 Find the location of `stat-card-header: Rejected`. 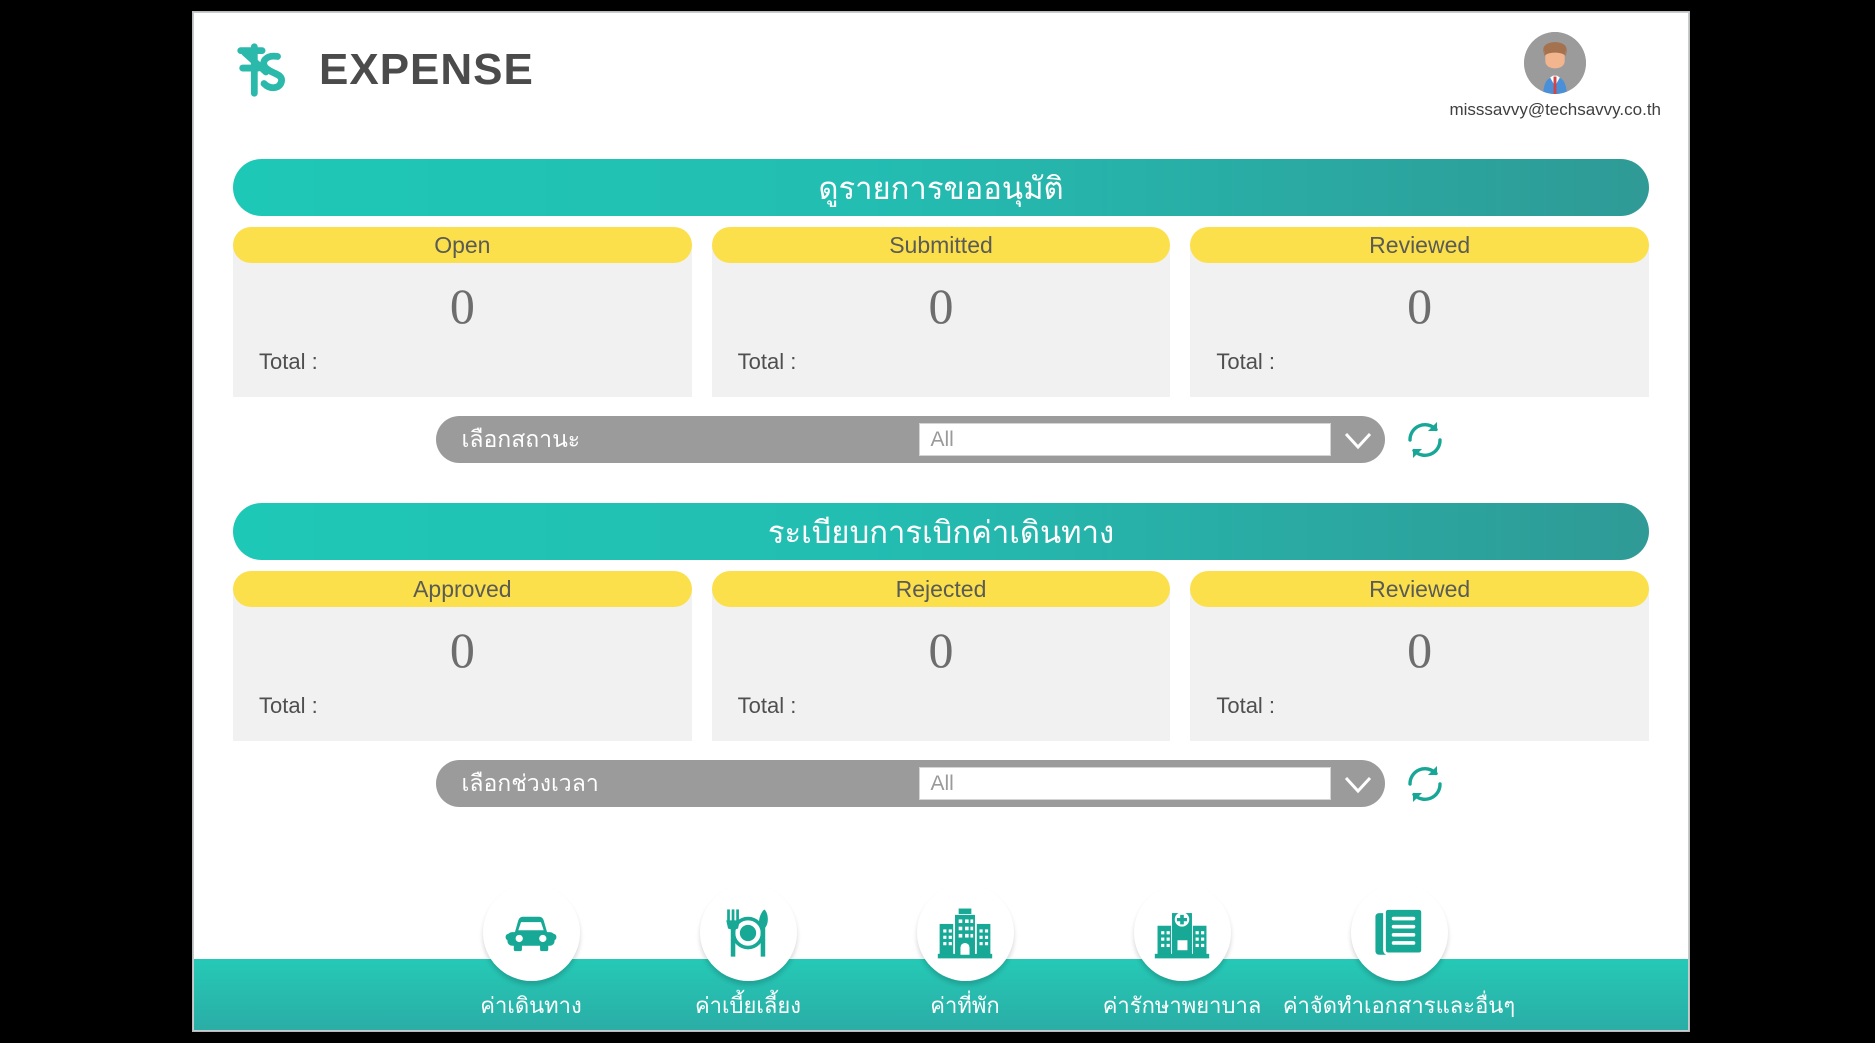

stat-card-header: Rejected is located at coordinates (941, 589).